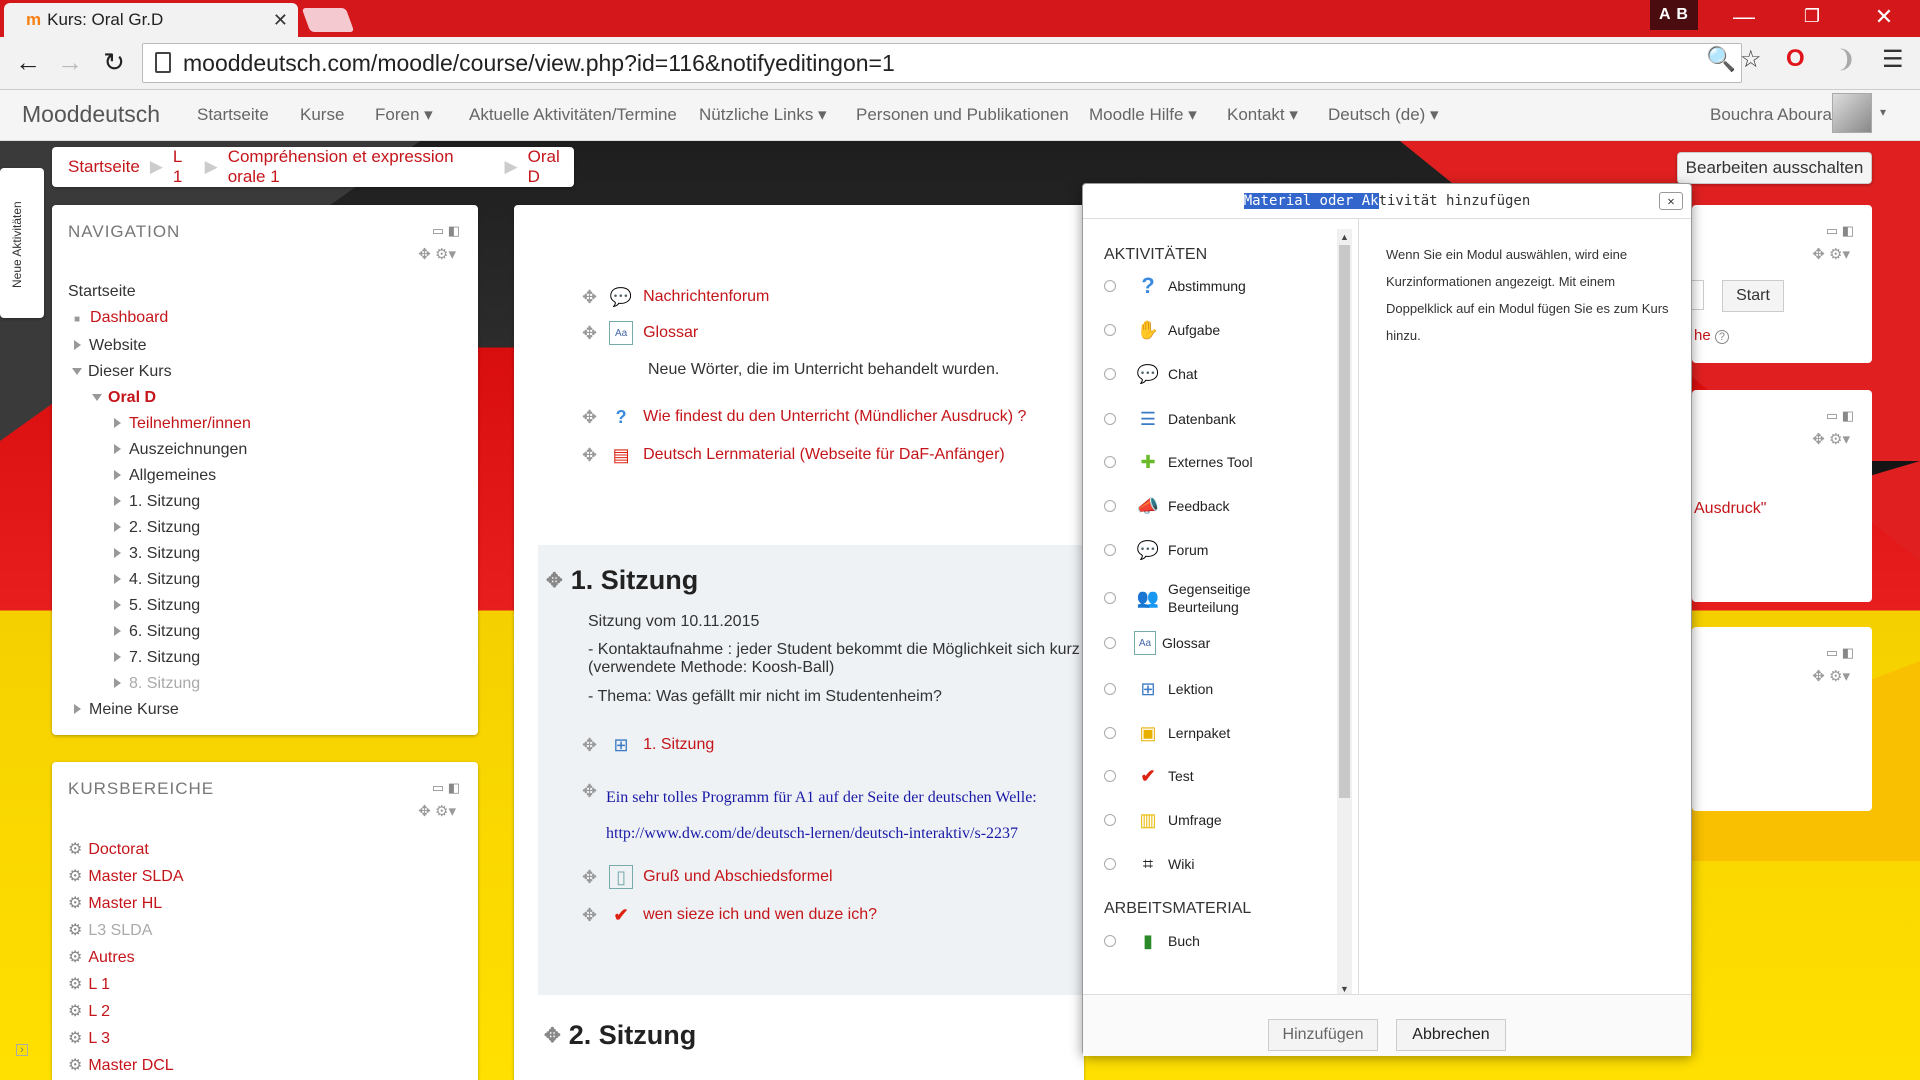  What do you see at coordinates (104, 167) in the screenshot?
I see `breadcrumb-startseite: Startseite` at bounding box center [104, 167].